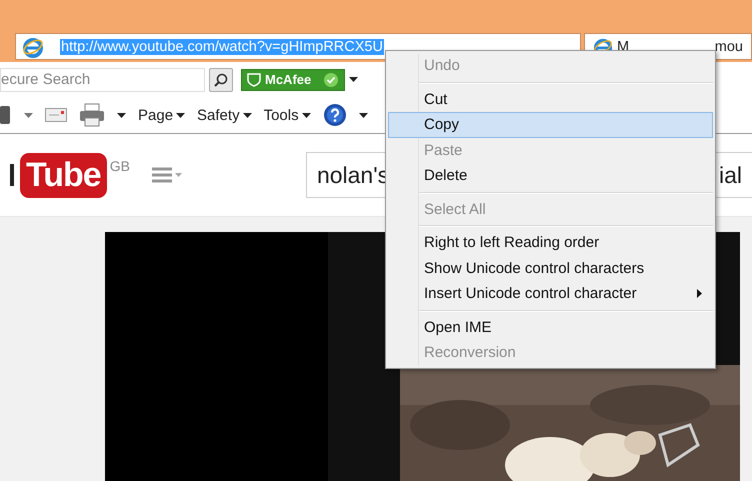 Image resolution: width=752 pixels, height=481 pixels. Describe the element at coordinates (120, 166) in the screenshot. I see `region-label: GB` at that location.